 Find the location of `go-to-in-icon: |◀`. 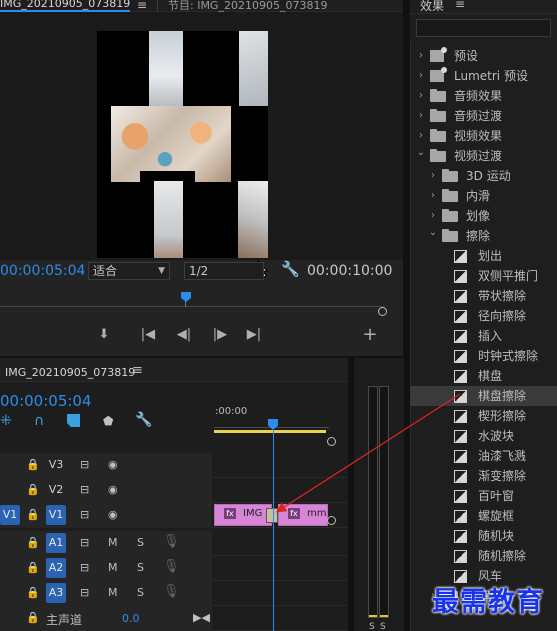

go-to-in-icon: |◀ is located at coordinates (148, 335).